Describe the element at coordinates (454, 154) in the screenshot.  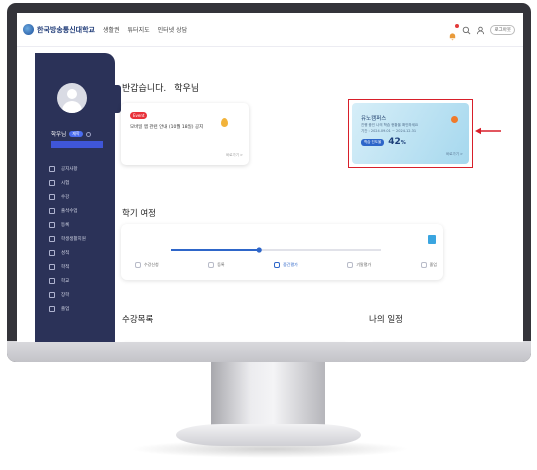
I see `unicampus-more-link: 바로가기 >` at that location.